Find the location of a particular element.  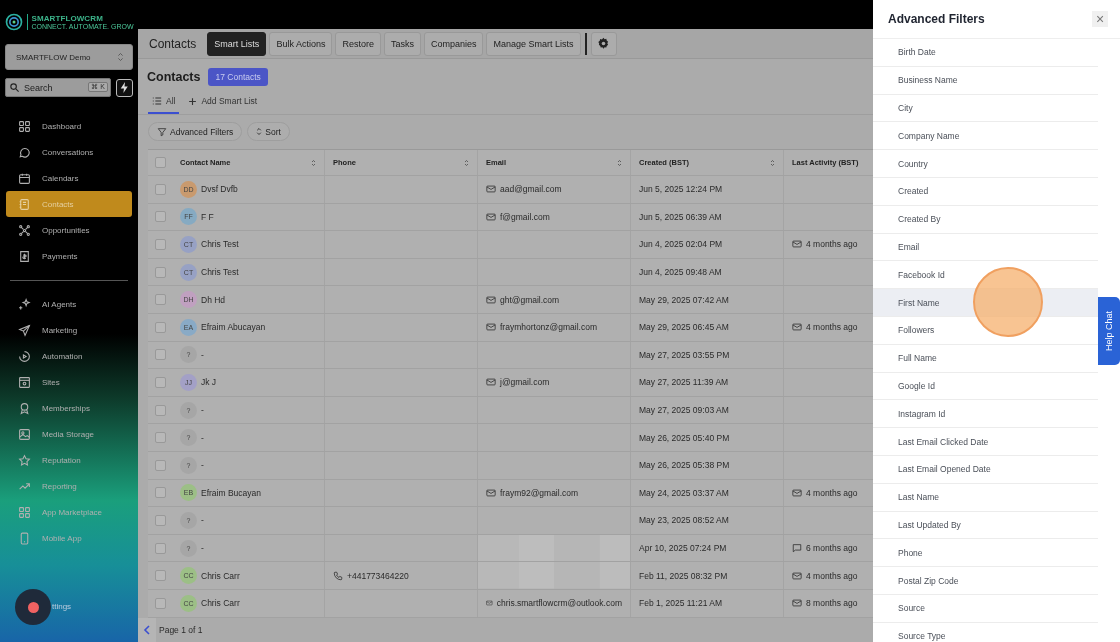

mail-icon is located at coordinates (491, 382).